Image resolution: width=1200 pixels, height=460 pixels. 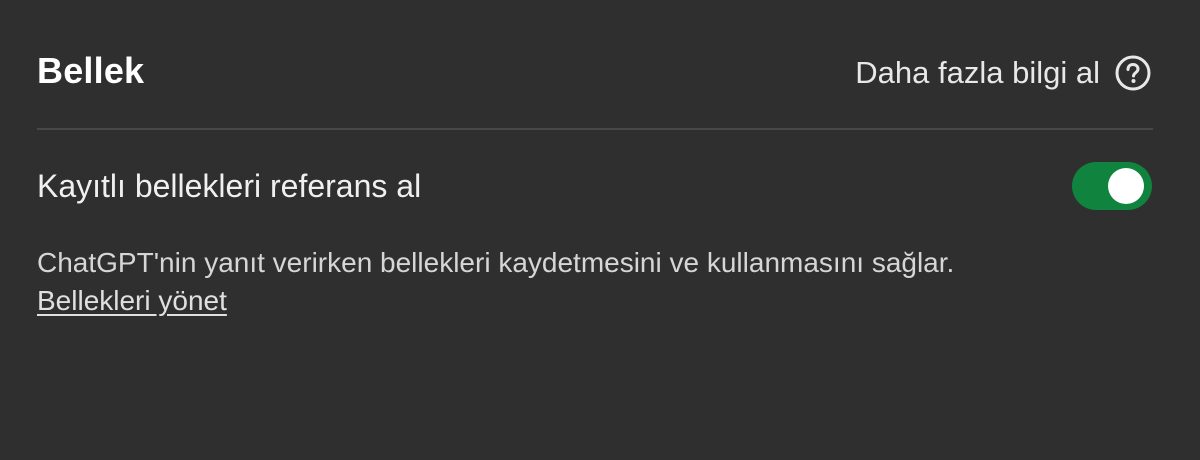 I want to click on learn-more-link: Daha fazla bilgi al, so click(x=1003, y=71).